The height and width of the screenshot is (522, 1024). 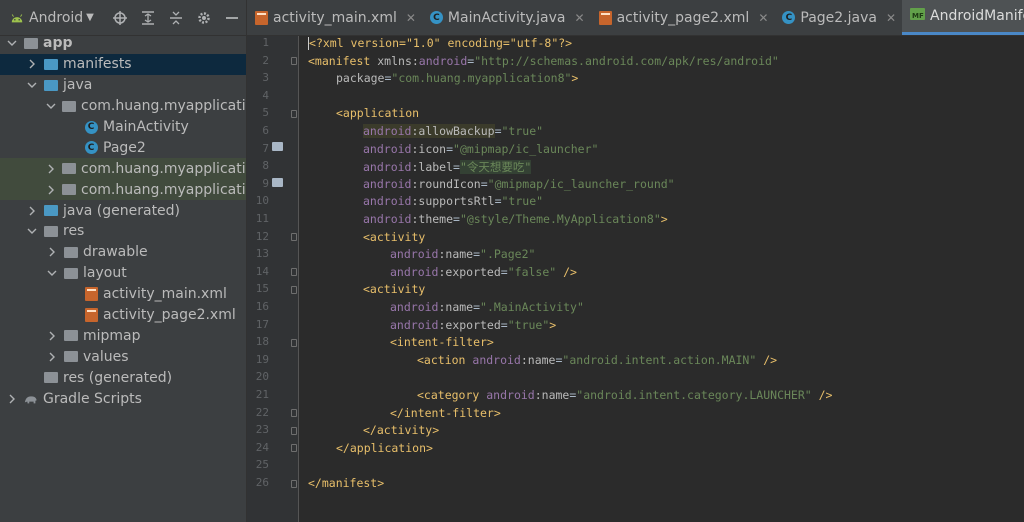 I want to click on line-number: 22, so click(x=262, y=412).